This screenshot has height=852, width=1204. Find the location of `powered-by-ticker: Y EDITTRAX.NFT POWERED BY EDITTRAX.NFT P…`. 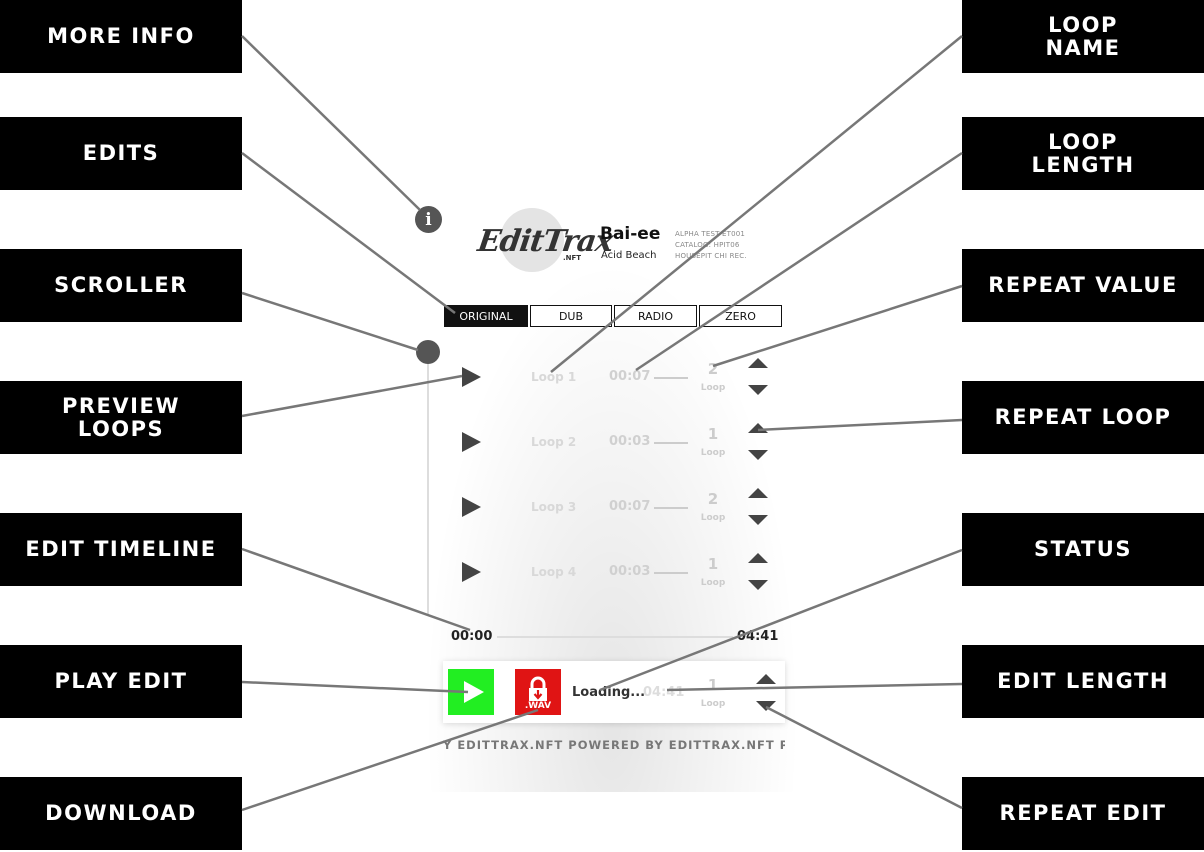

powered-by-ticker: Y EDITTRAX.NFT POWERED BY EDITTRAX.NFT P… is located at coordinates (614, 745).